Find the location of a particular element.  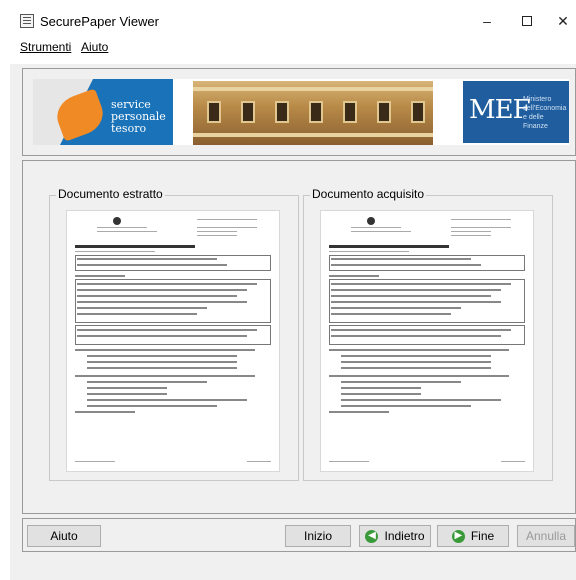

start-button: Inizio is located at coordinates (318, 536).